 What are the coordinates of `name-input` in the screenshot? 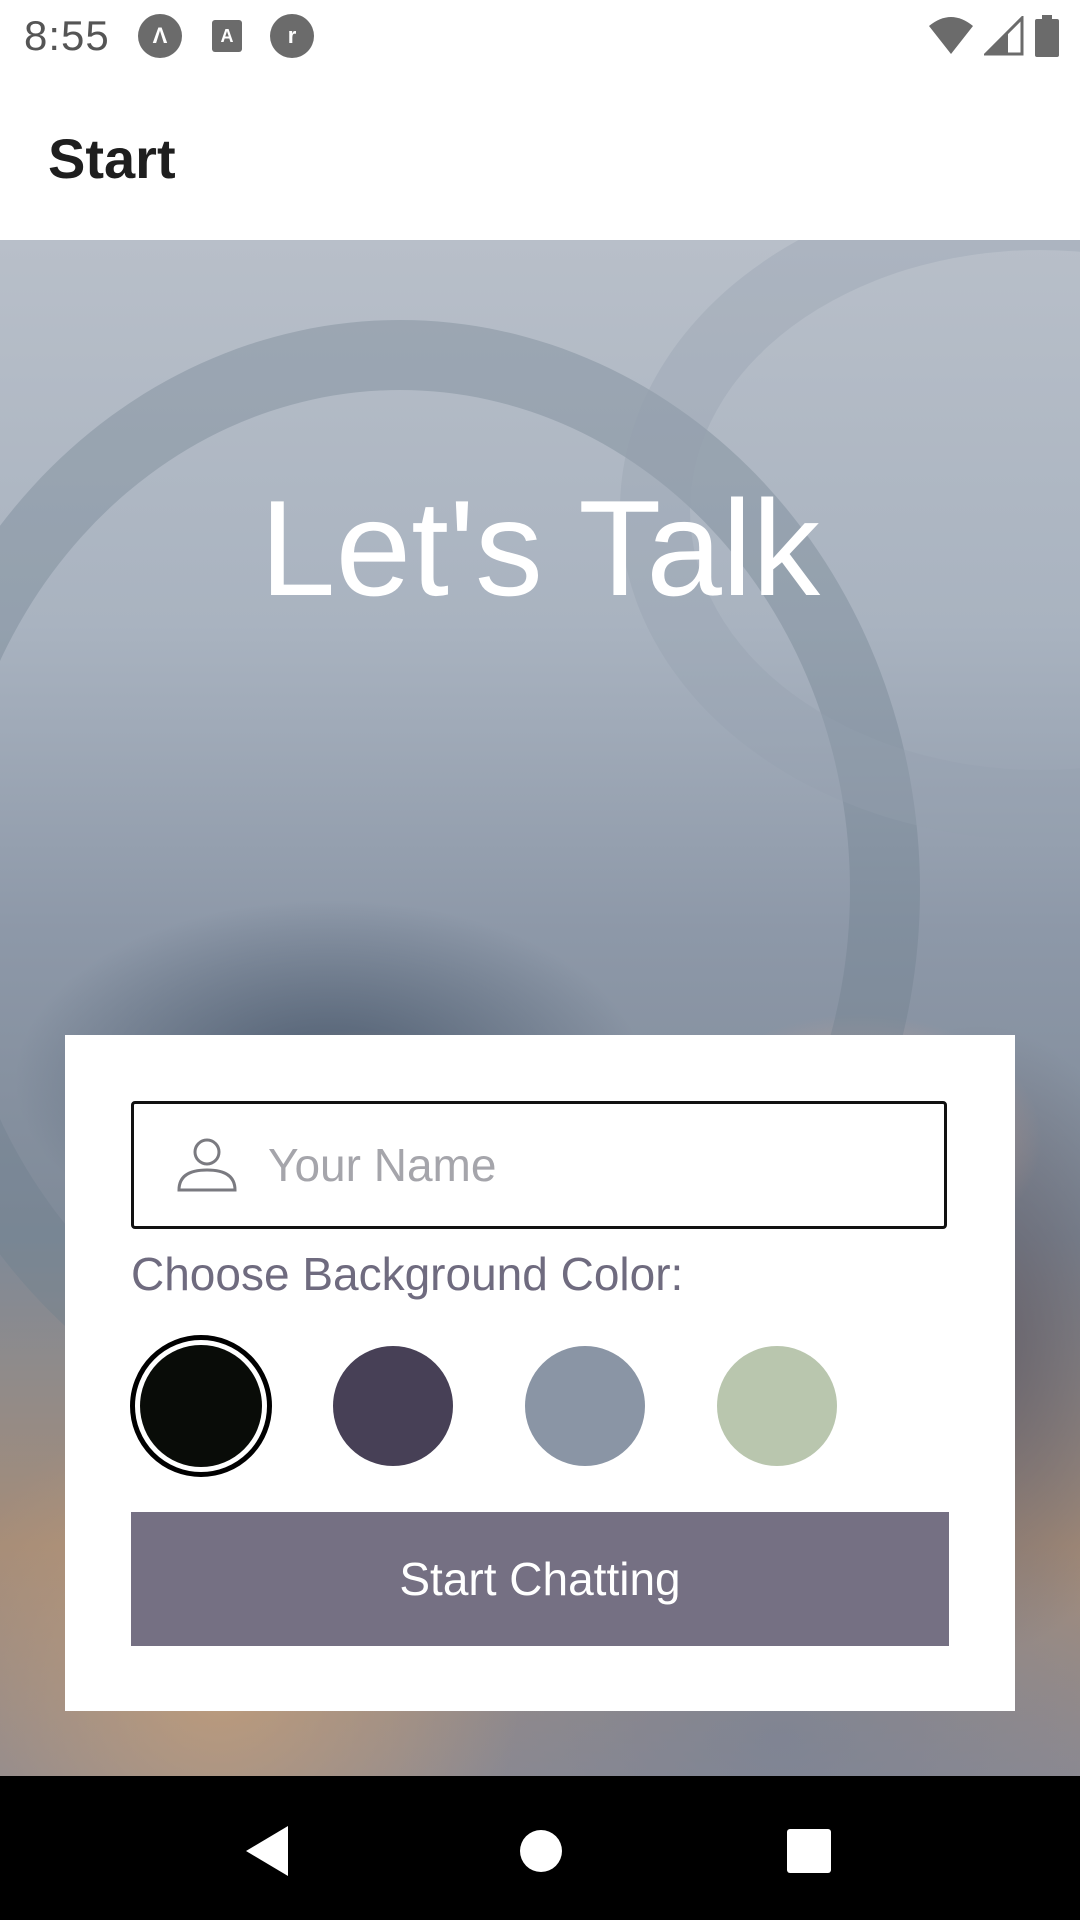 It's located at (588, 1165).